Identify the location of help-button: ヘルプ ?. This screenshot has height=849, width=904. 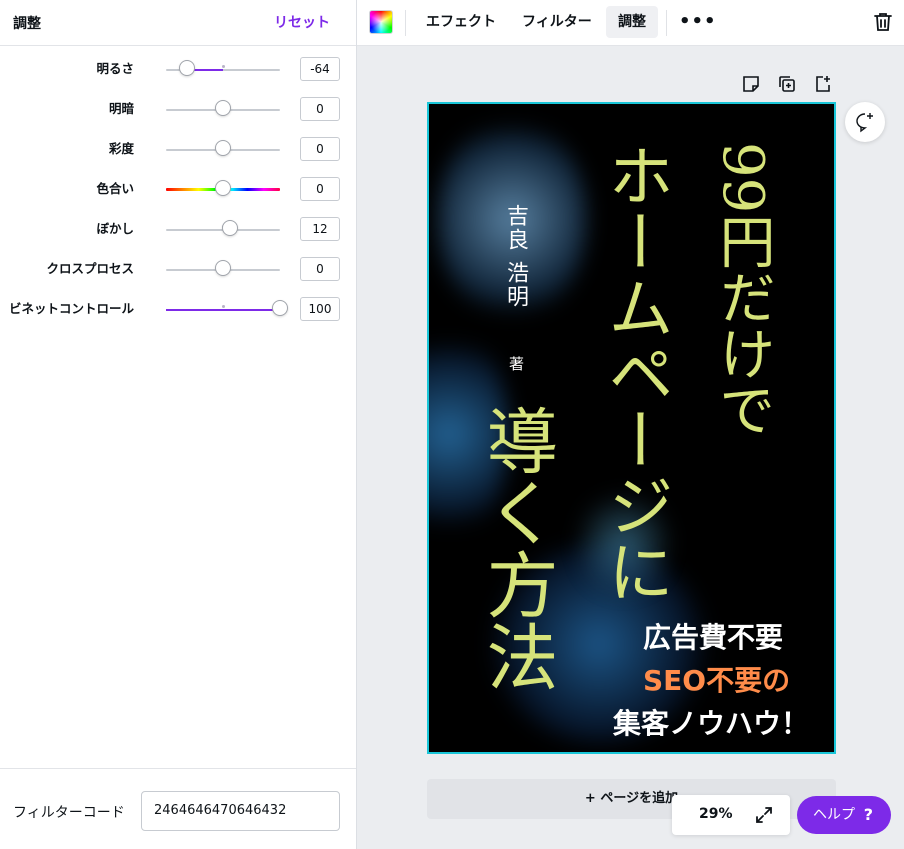
(844, 815).